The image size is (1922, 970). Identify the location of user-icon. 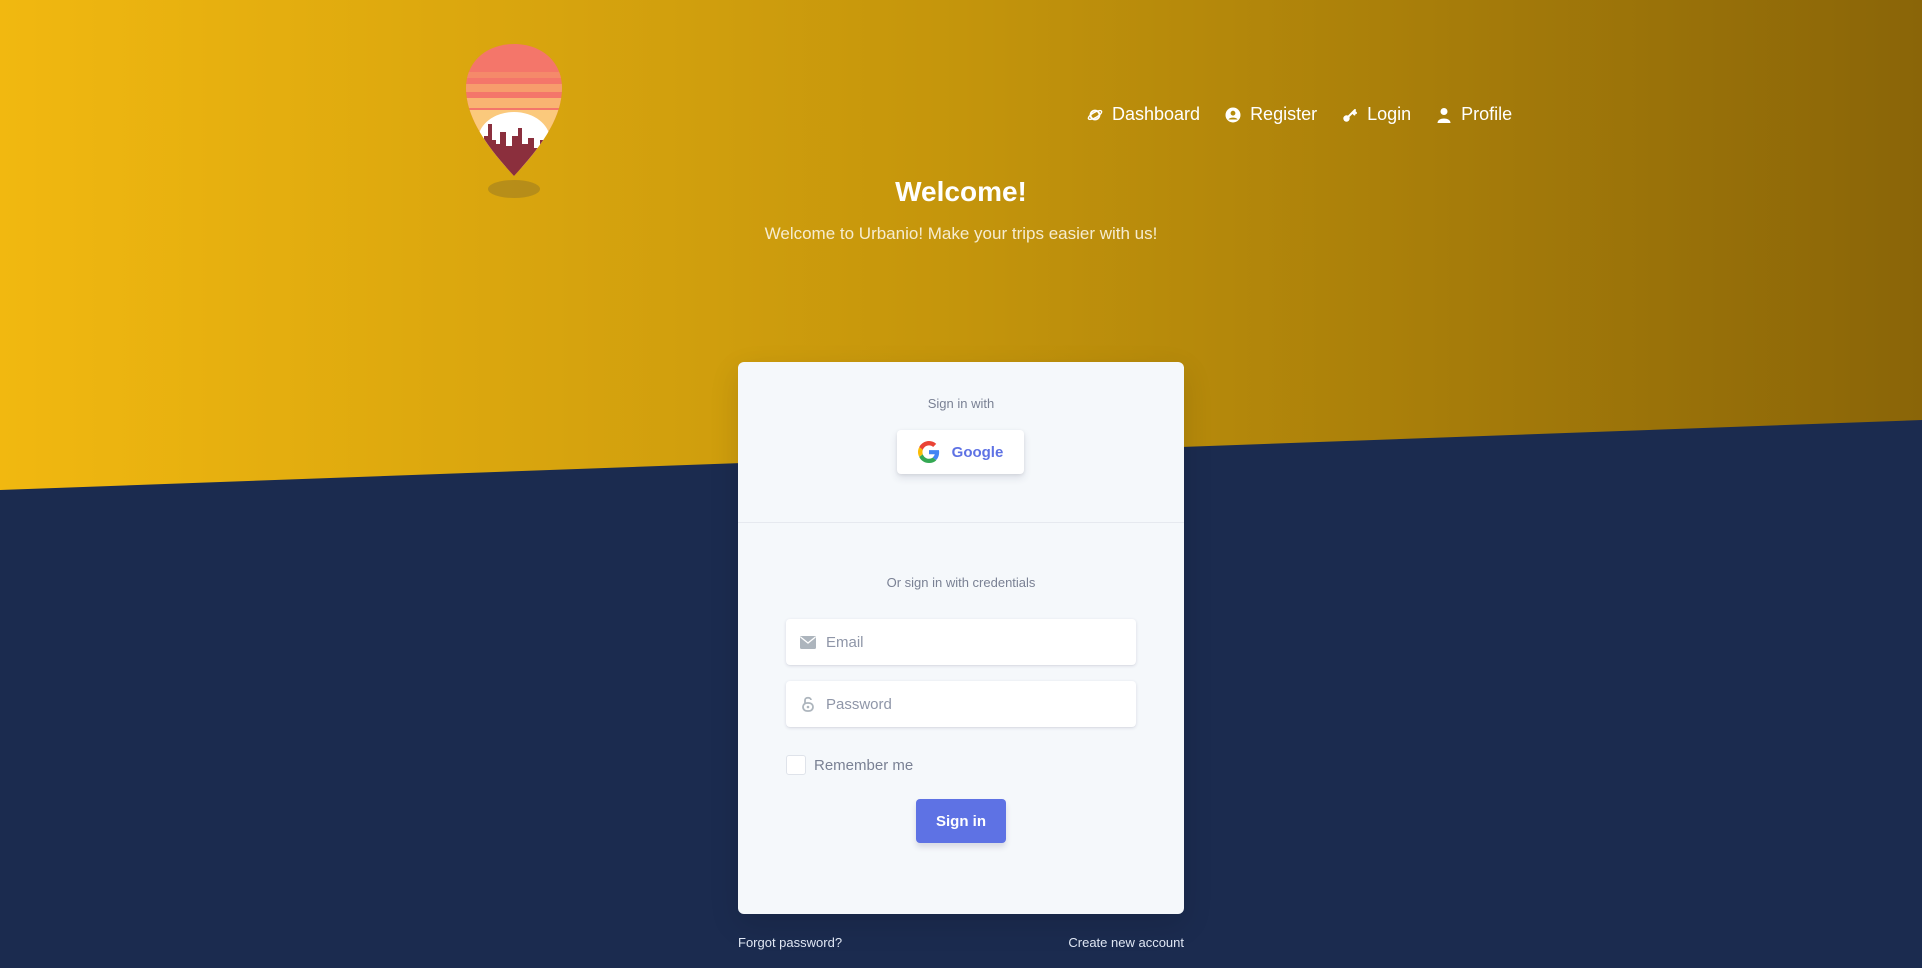
(1444, 115).